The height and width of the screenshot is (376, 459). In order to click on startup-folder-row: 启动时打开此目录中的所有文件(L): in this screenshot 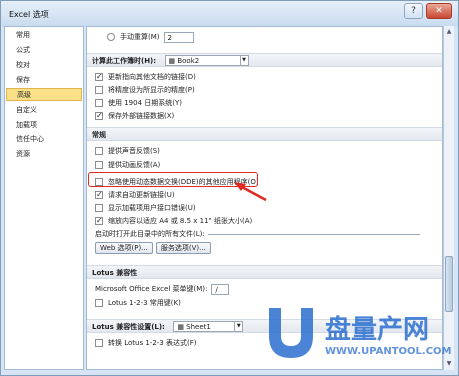, I will do `click(257, 234)`.